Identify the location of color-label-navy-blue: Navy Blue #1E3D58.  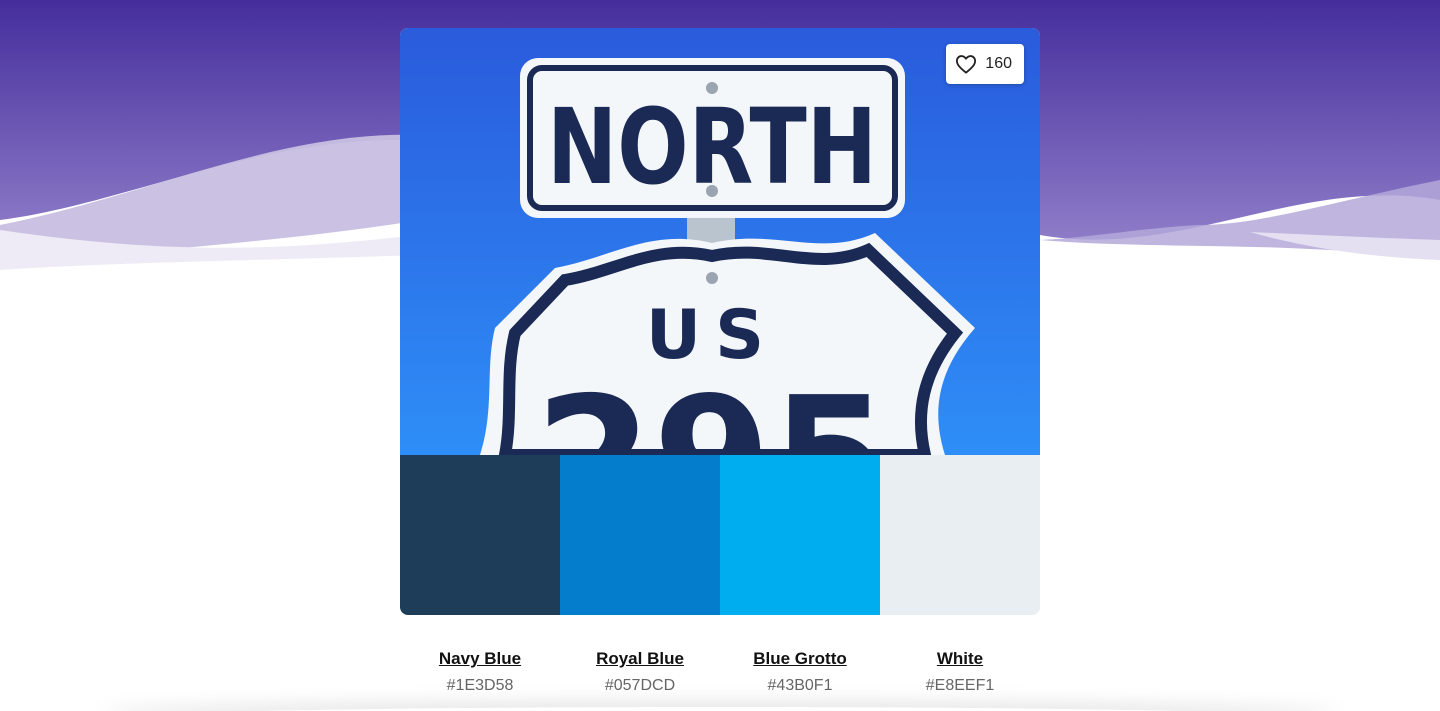
(480, 672).